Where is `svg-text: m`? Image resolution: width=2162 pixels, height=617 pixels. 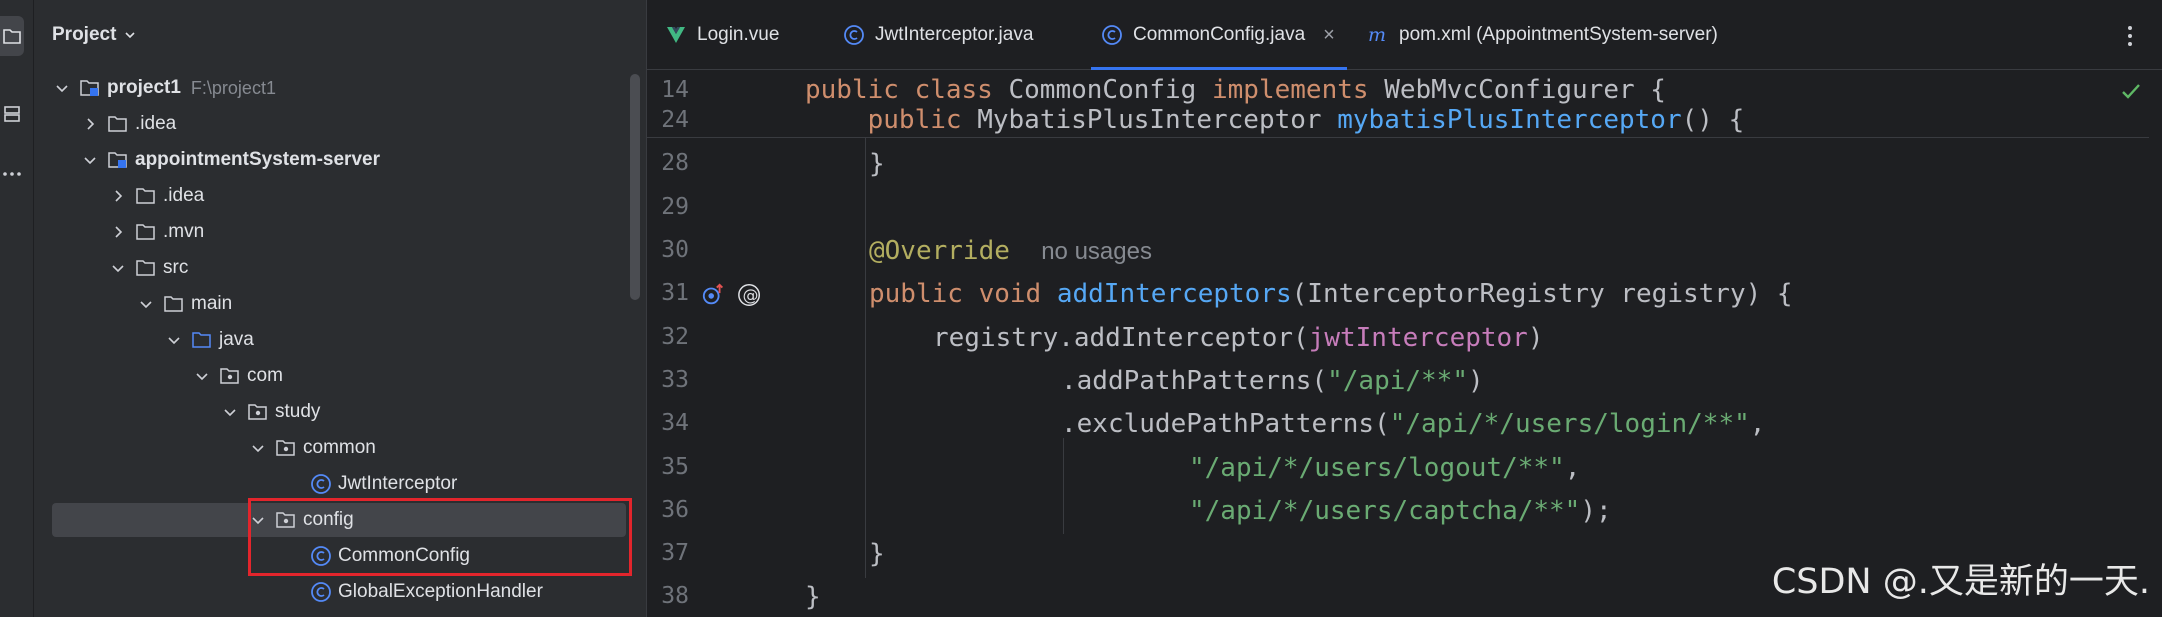 svg-text: m is located at coordinates (1377, 35).